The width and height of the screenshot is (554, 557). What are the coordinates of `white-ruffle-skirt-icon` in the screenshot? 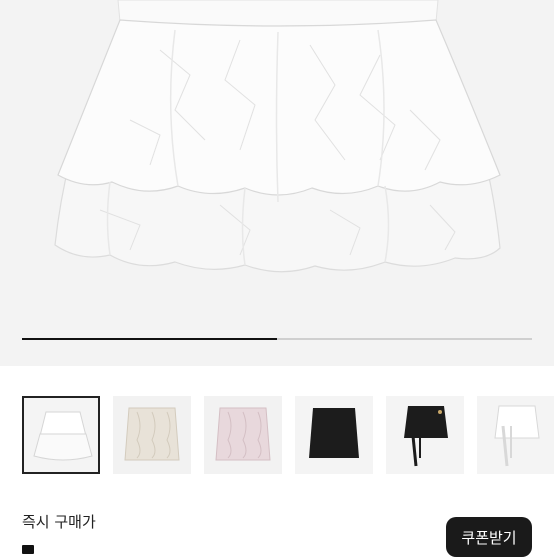 It's located at (61, 435).